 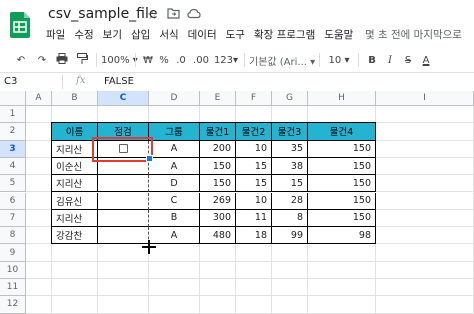 What do you see at coordinates (123, 149) in the screenshot?
I see `checkbox` at bounding box center [123, 149].